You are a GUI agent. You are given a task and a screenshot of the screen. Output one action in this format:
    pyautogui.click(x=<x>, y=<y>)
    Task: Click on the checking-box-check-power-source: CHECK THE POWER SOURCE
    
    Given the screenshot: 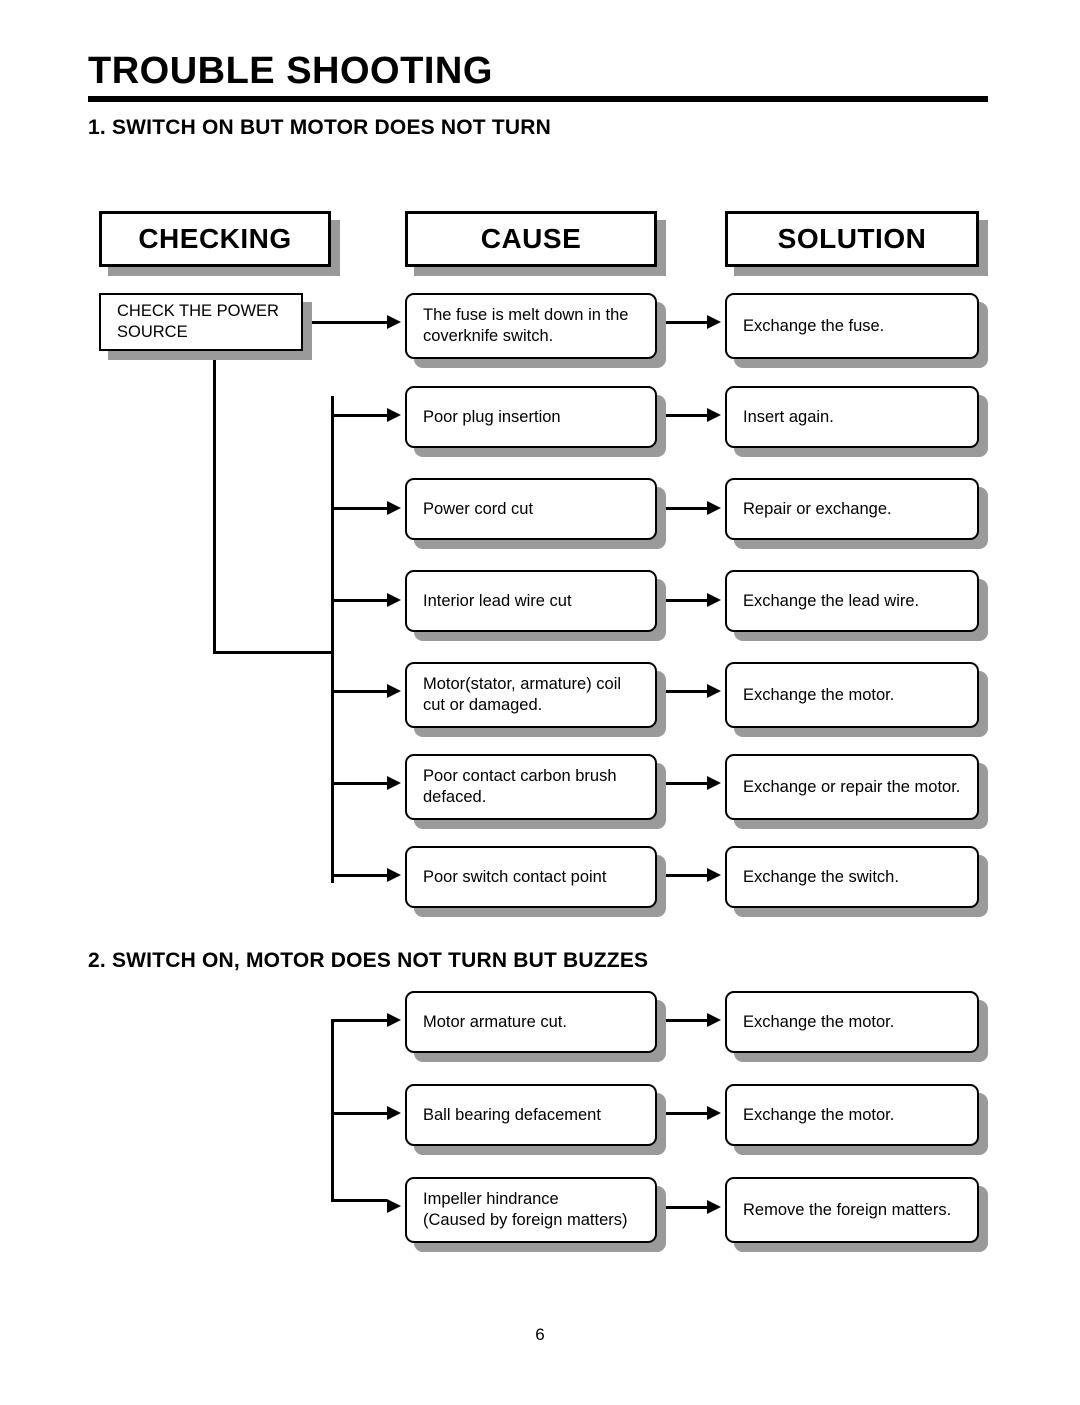 What is the action you would take?
    pyautogui.click(x=201, y=322)
    